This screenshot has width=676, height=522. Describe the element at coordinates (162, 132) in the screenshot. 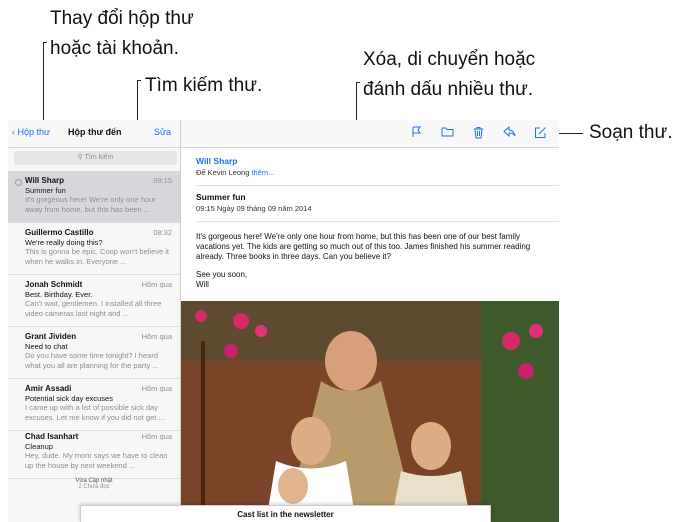

I see `edit-button: Sửa` at that location.